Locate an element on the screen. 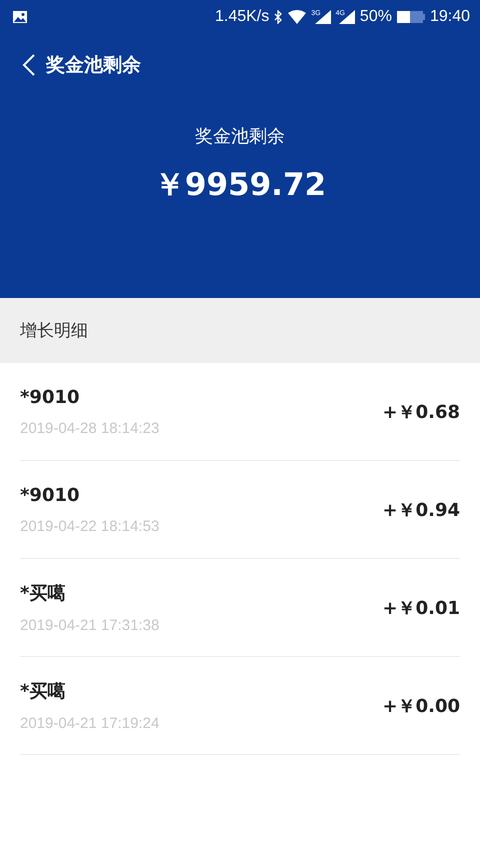  record-amount: +￥0.01 is located at coordinates (421, 608).